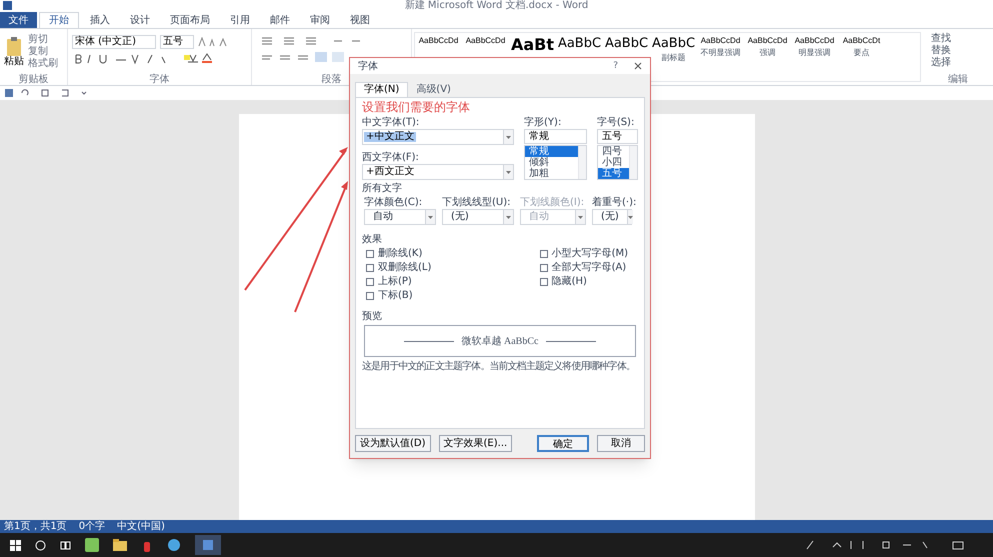  Describe the element at coordinates (394, 202) in the screenshot. I see `field-label: 字体颜色(C):` at that location.